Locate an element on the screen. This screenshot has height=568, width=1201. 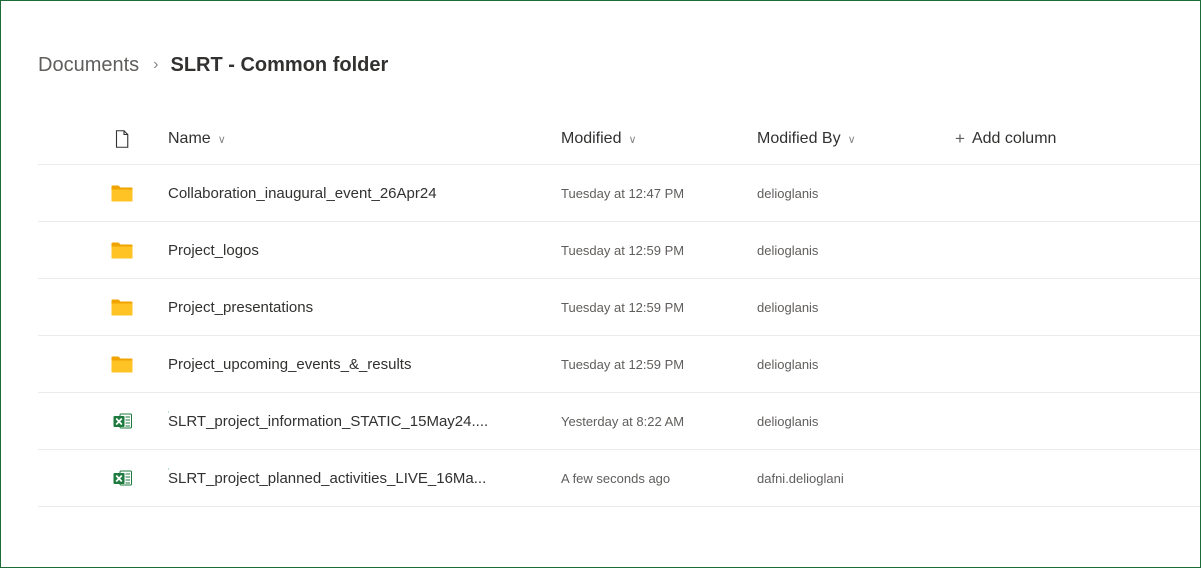
folder-name-link: Project_upcoming_events_&_results is located at coordinates (289, 364).